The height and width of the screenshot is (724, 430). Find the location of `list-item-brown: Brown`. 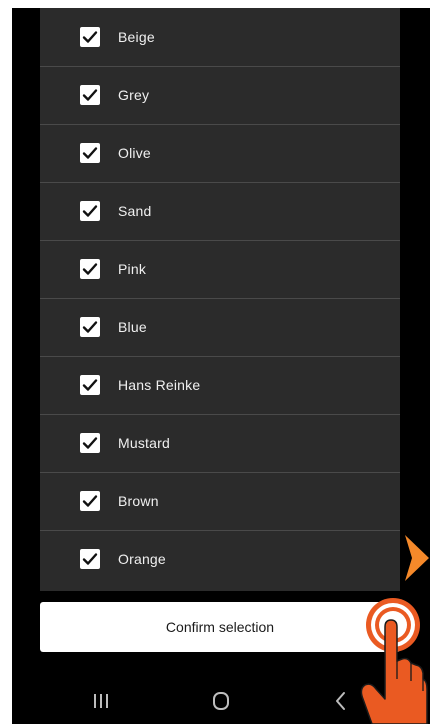

list-item-brown: Brown is located at coordinates (220, 501).